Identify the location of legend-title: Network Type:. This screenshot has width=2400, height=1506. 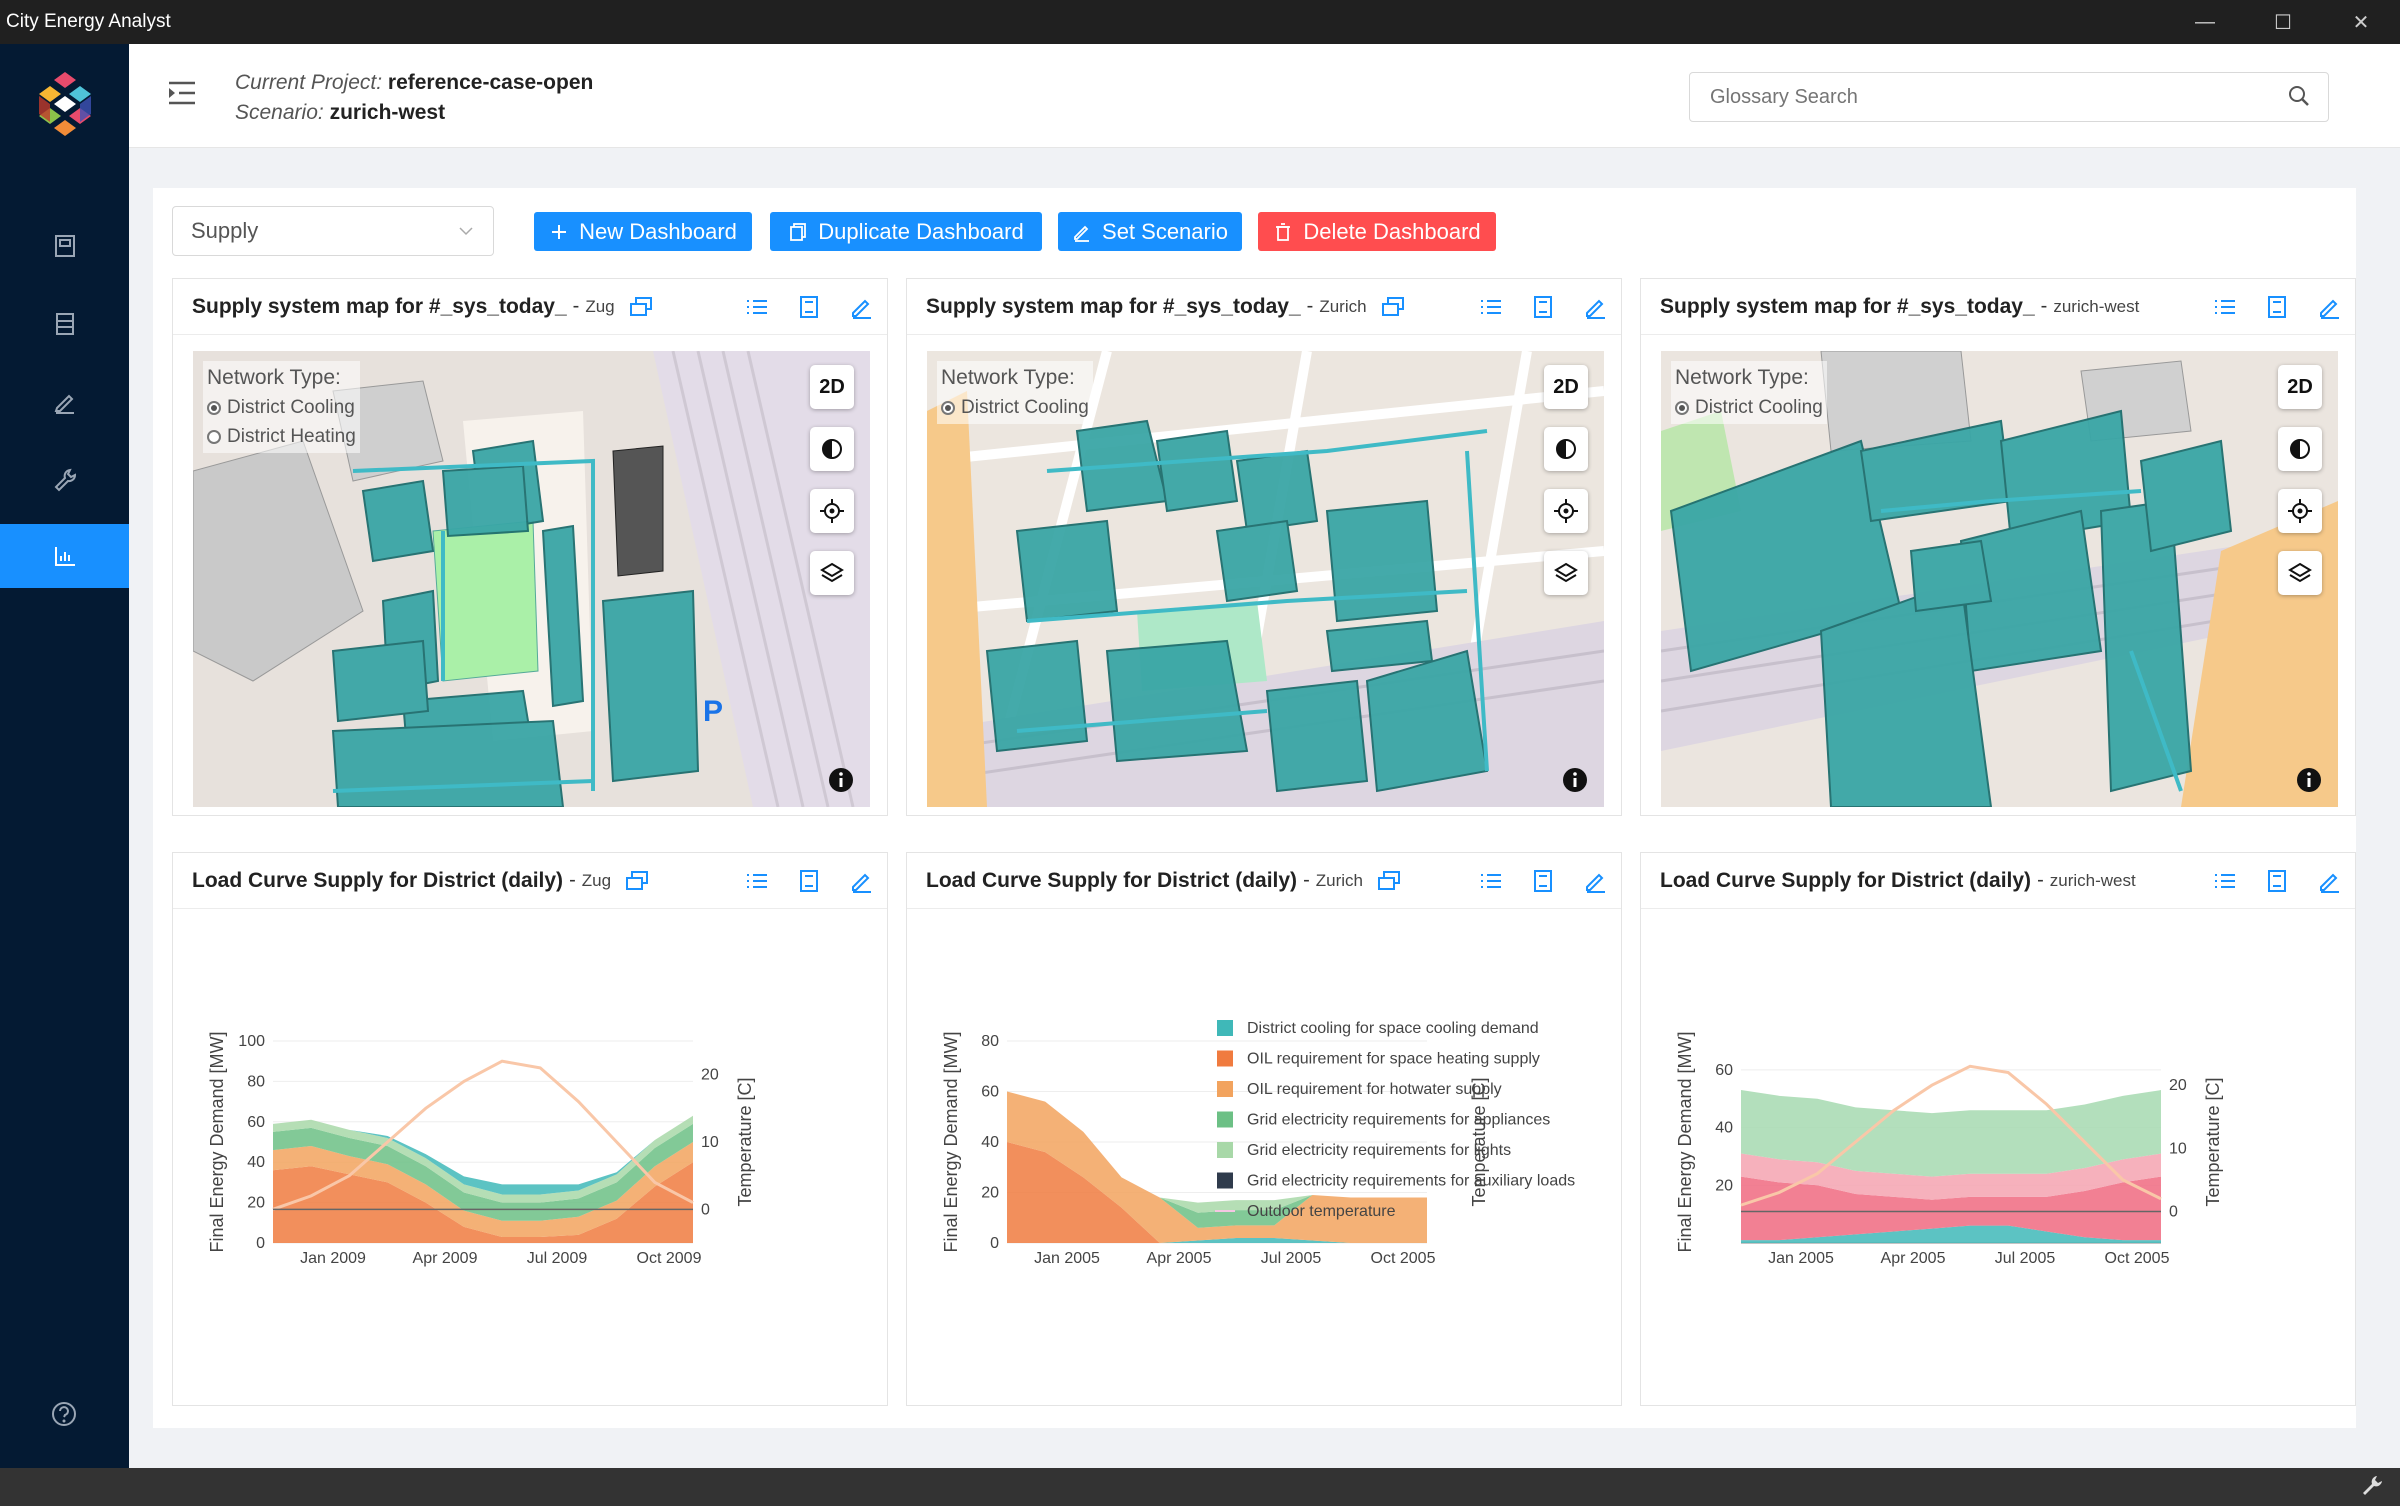
(1008, 377).